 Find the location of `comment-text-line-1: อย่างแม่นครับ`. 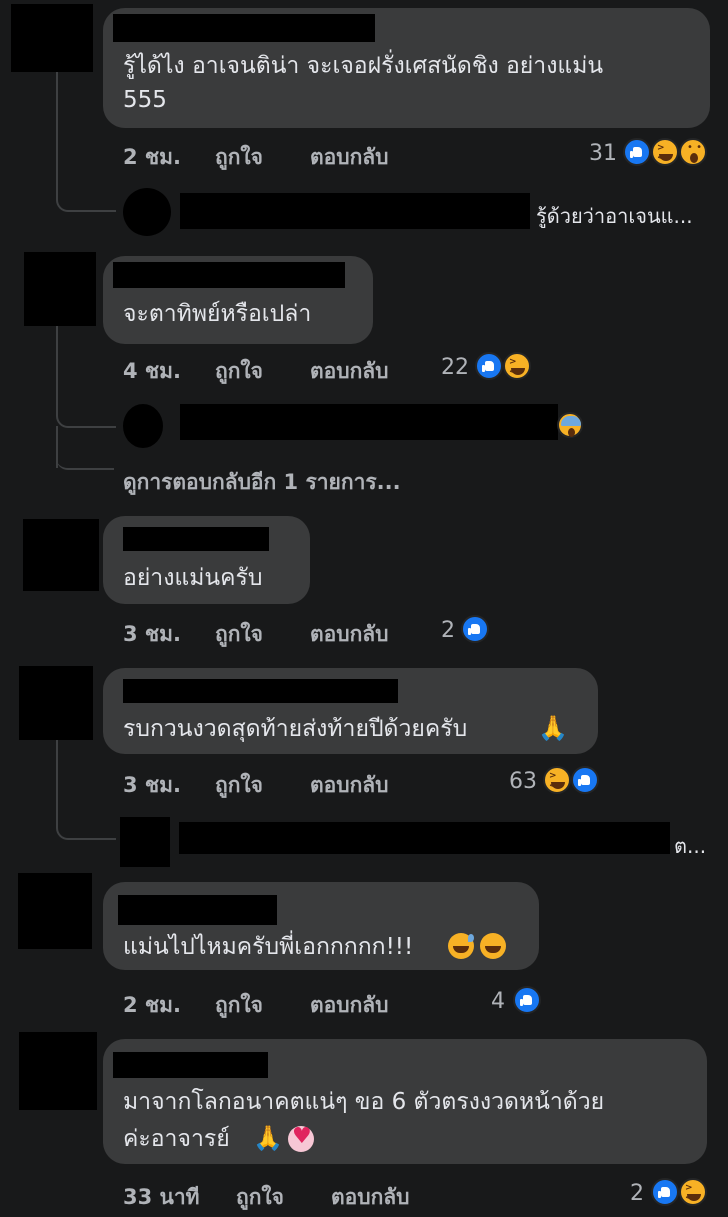

comment-text-line-1: อย่างแม่นครับ is located at coordinates (193, 578).